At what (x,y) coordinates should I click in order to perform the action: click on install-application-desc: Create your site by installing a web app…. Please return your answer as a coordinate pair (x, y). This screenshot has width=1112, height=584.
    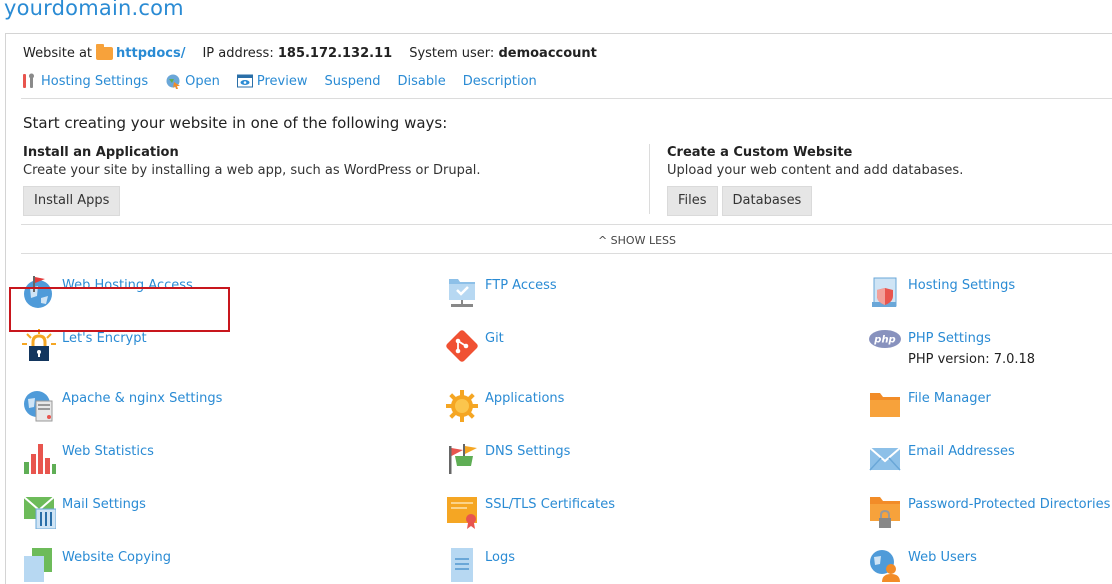
    Looking at the image, I should click on (252, 170).